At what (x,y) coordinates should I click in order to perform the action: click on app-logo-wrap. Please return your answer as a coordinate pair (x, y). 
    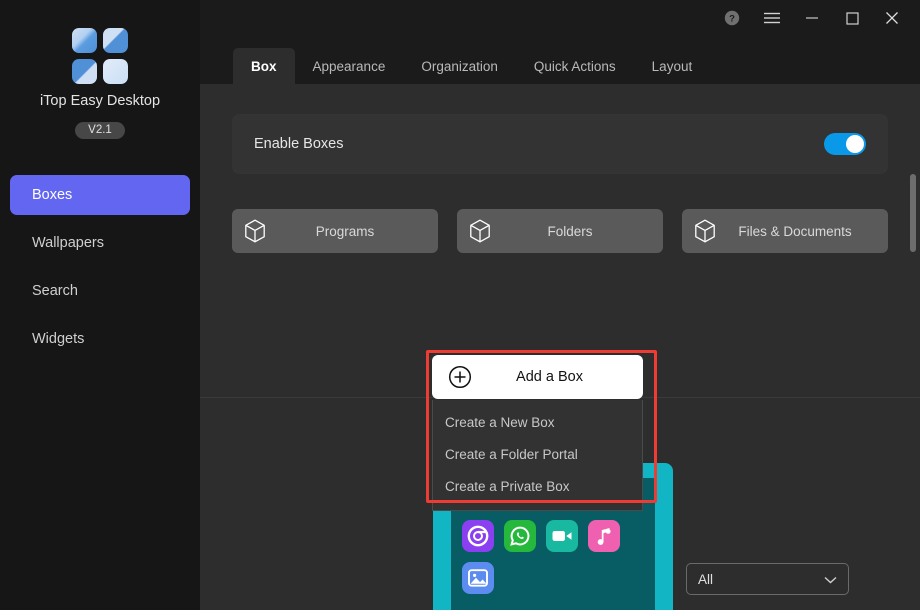
    Looking at the image, I should click on (100, 56).